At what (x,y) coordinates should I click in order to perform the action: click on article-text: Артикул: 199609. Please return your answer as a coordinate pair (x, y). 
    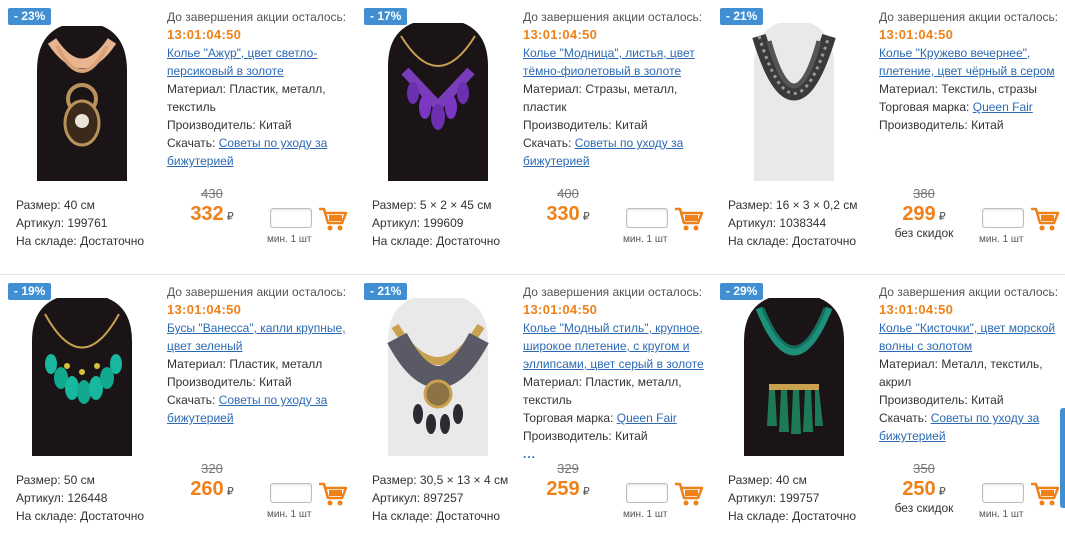
    Looking at the image, I should click on (418, 223).